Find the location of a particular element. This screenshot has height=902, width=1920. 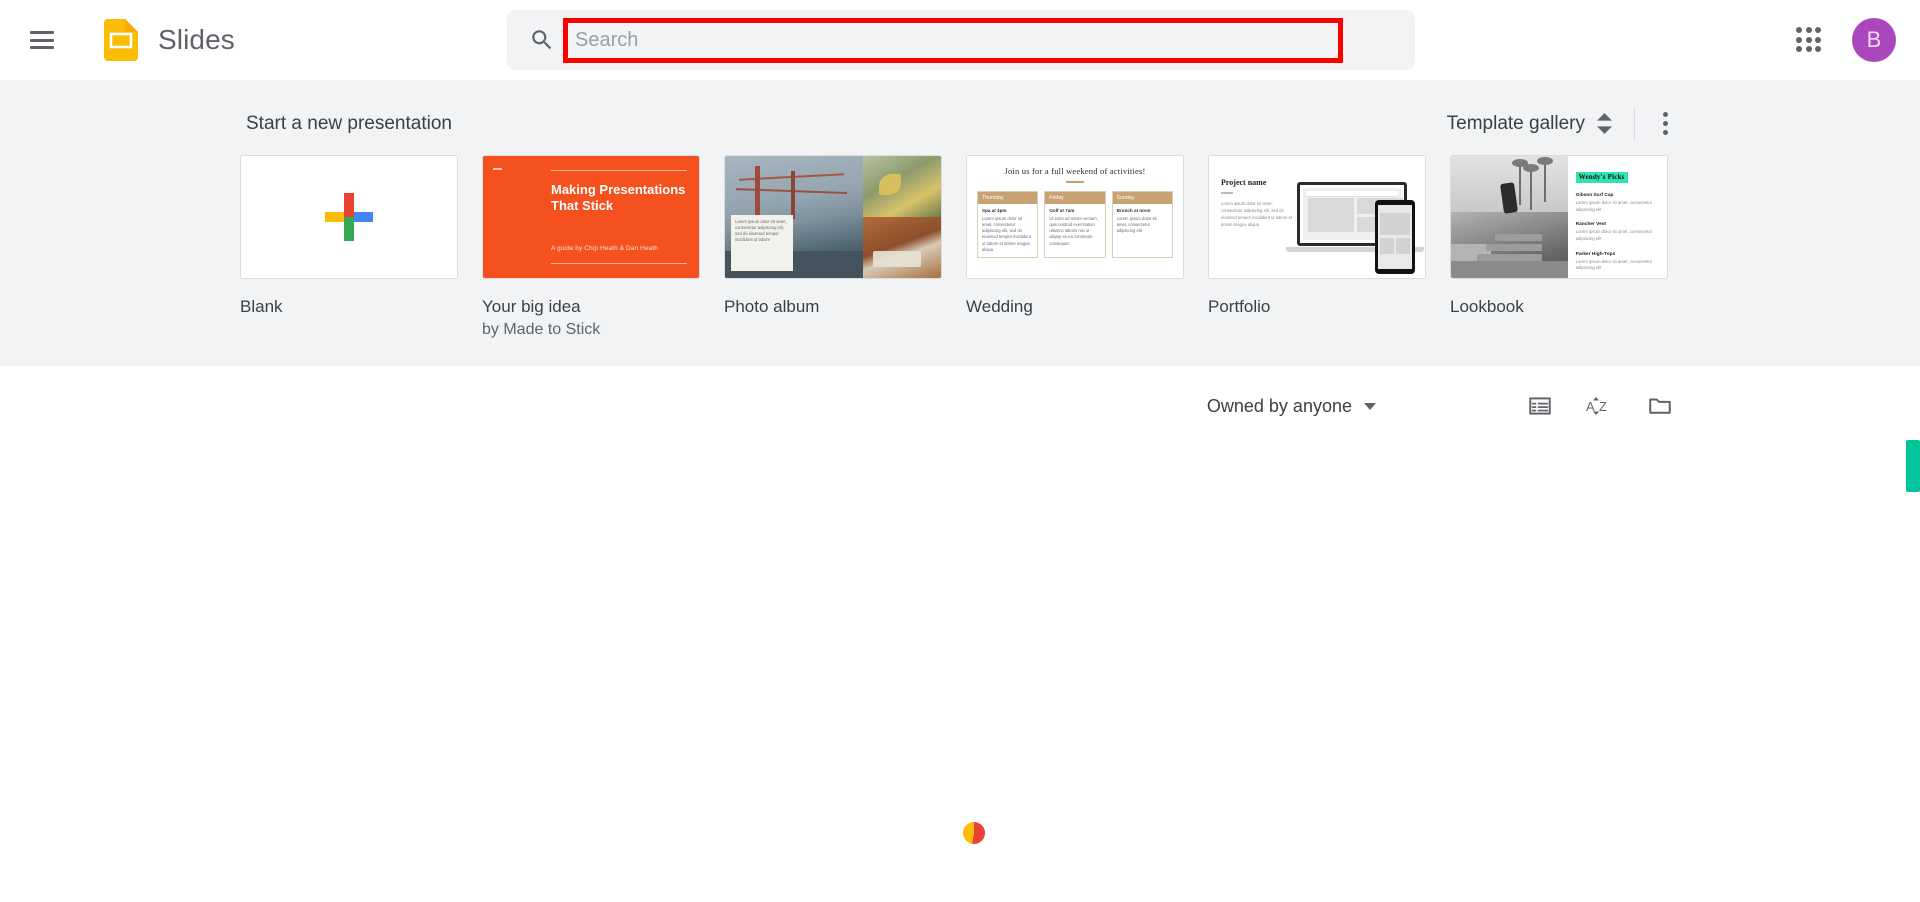

search-bar is located at coordinates (961, 40).